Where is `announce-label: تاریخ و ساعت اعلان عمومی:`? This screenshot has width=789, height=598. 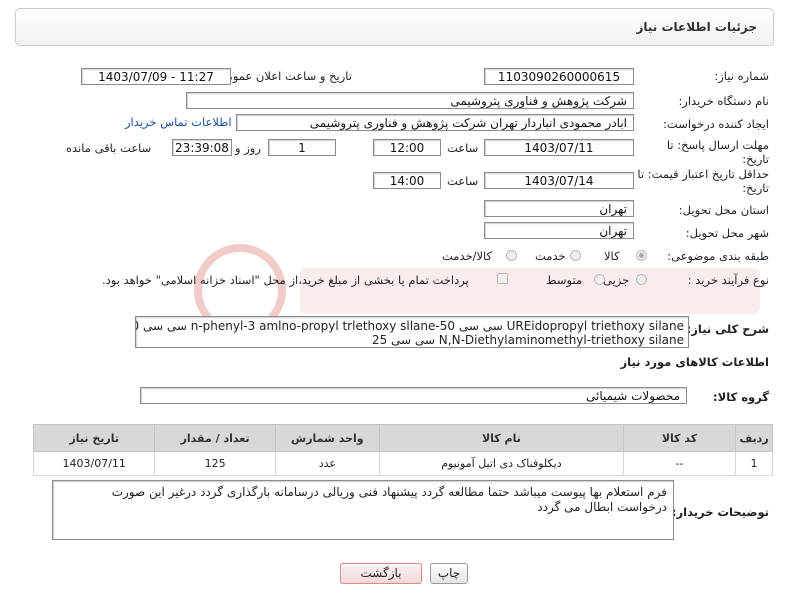 announce-label: تاریخ و ساعت اعلان عمومی: is located at coordinates (282, 76).